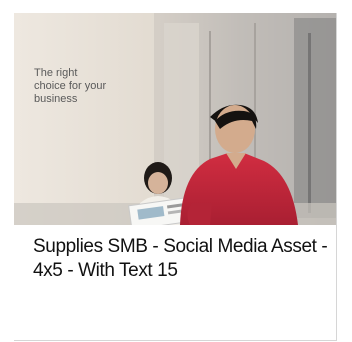 This screenshot has width=352, height=342. What do you see at coordinates (70, 86) in the screenshot?
I see `image-overlay-text: The right choice for your business` at bounding box center [70, 86].